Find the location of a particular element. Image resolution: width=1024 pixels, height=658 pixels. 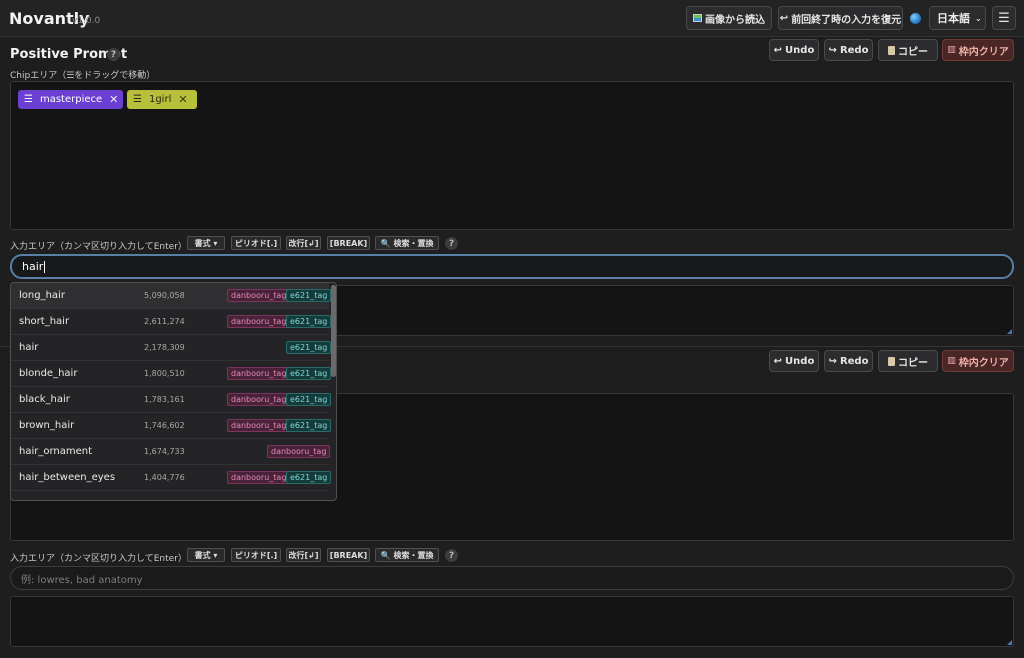

hamburger-icon: ☰ is located at coordinates (1004, 18).